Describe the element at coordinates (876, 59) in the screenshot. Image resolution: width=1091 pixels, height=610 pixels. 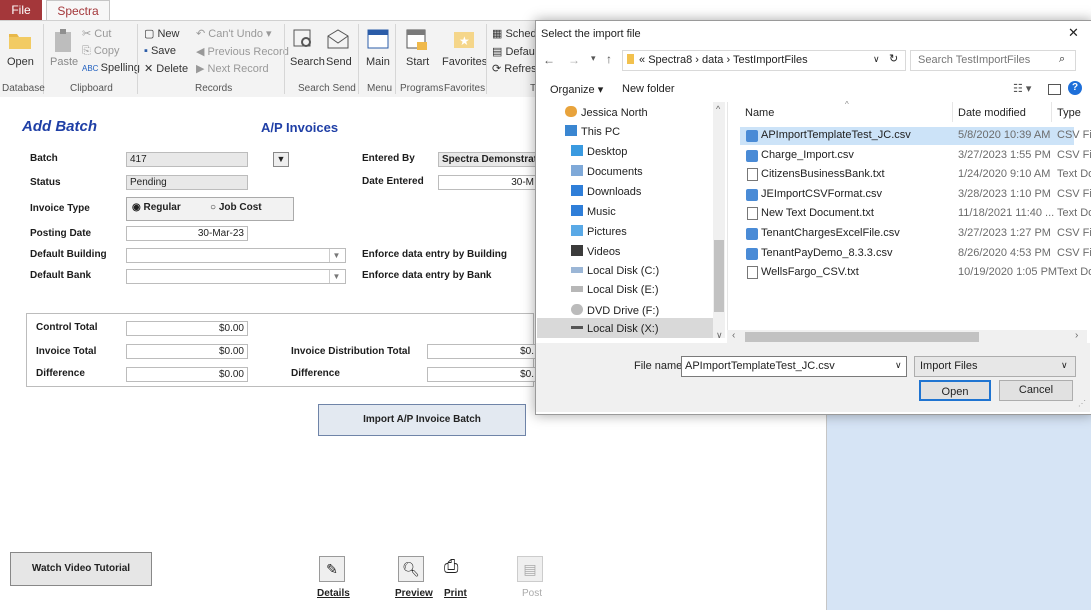
I see `address-chevron-icon: ∨` at that location.